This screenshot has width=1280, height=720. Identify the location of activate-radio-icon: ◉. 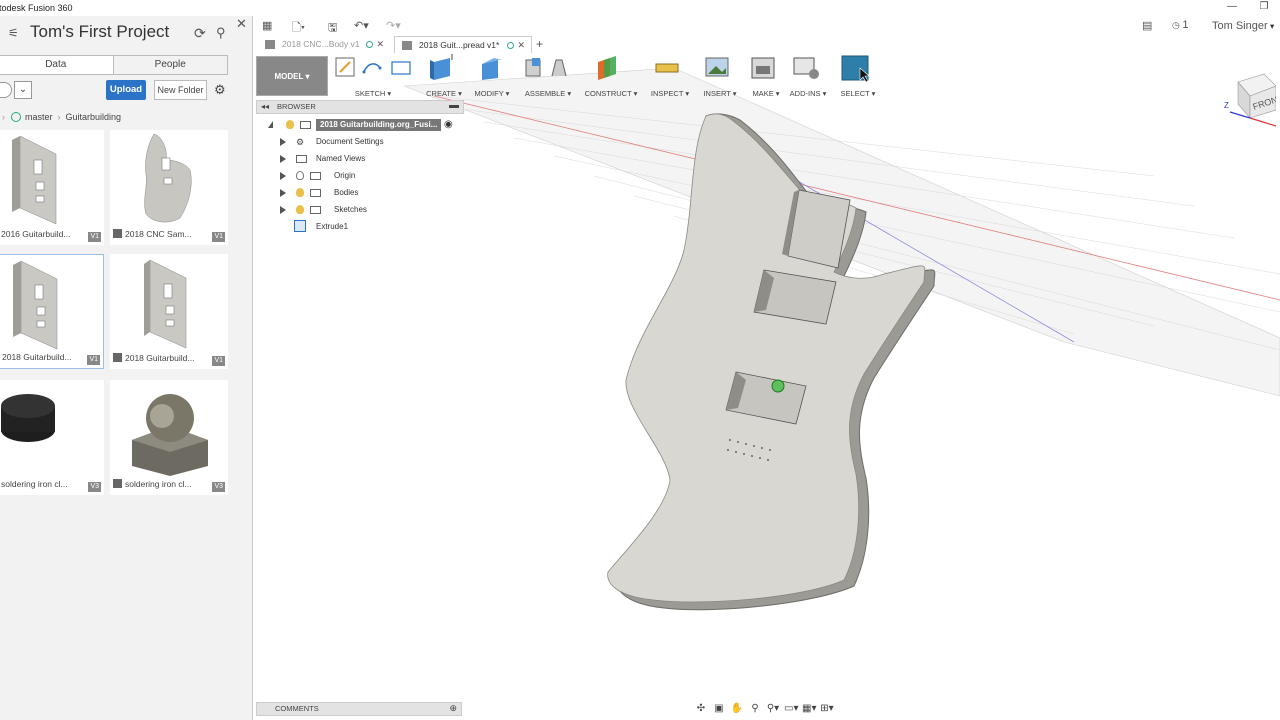
(448, 125).